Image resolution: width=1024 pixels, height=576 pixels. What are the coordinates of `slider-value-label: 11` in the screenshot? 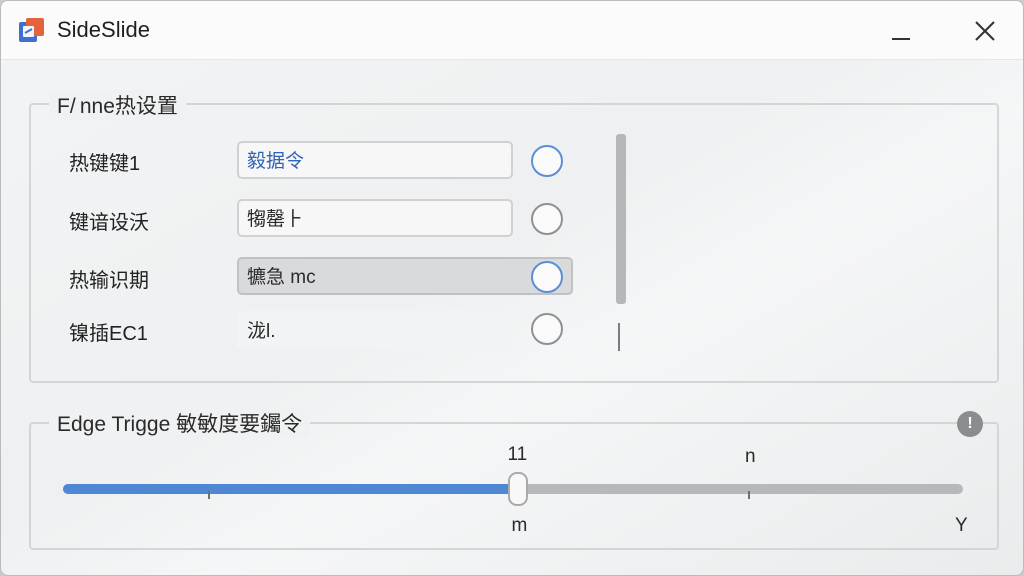 It's located at (517, 454).